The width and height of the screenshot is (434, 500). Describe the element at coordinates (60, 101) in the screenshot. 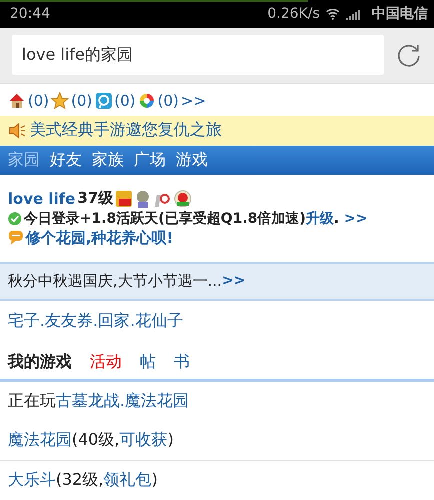

I see `star-icon` at that location.